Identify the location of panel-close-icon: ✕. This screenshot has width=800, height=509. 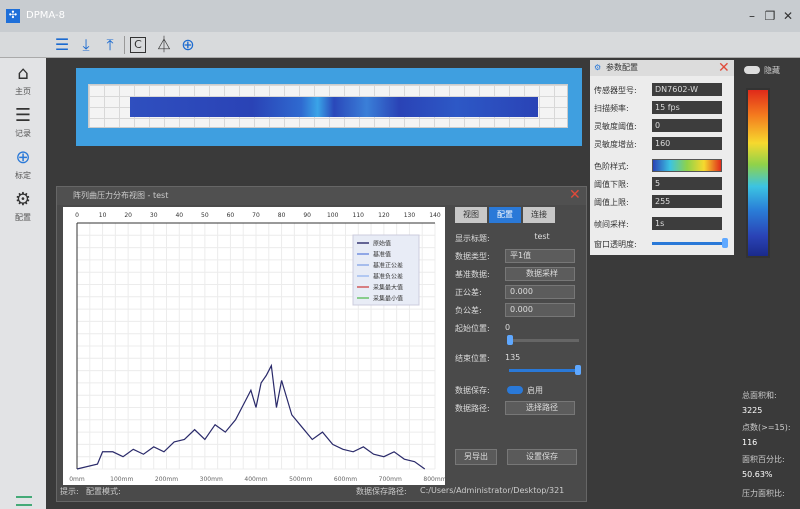
(575, 195).